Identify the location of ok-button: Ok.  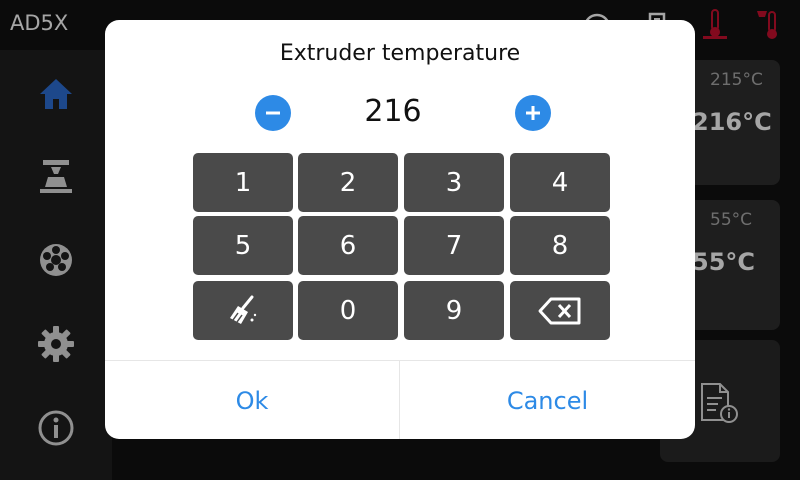
(252, 400).